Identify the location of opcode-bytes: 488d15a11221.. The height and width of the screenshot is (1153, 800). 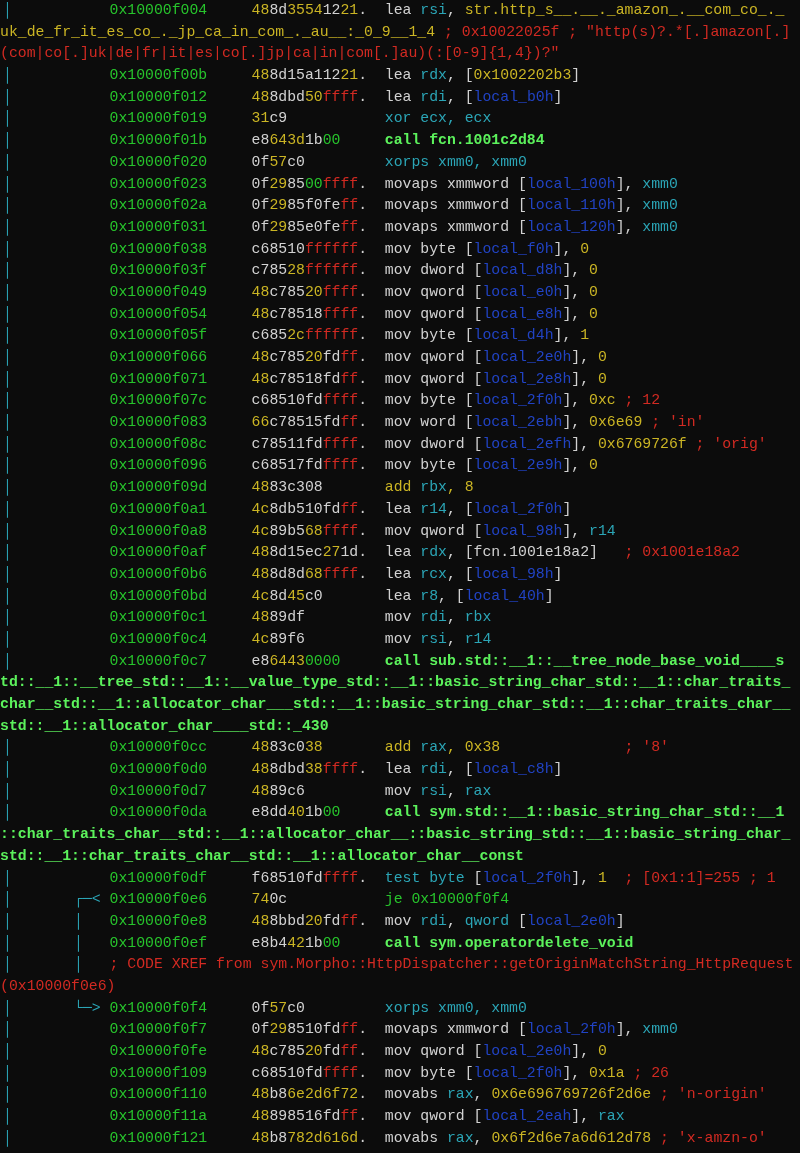
(310, 76).